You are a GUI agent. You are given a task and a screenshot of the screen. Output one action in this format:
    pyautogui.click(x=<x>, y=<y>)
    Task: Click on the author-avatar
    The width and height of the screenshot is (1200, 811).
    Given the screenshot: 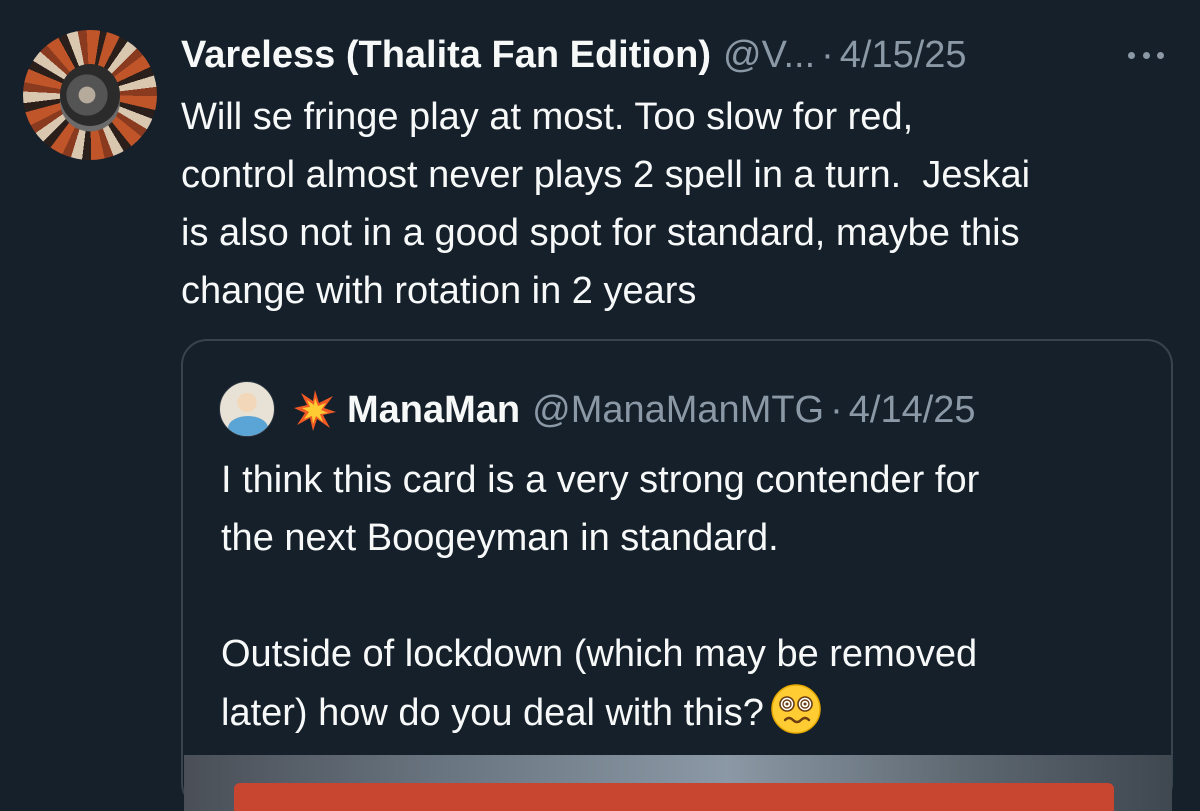 What is the action you would take?
    pyautogui.click(x=90, y=95)
    